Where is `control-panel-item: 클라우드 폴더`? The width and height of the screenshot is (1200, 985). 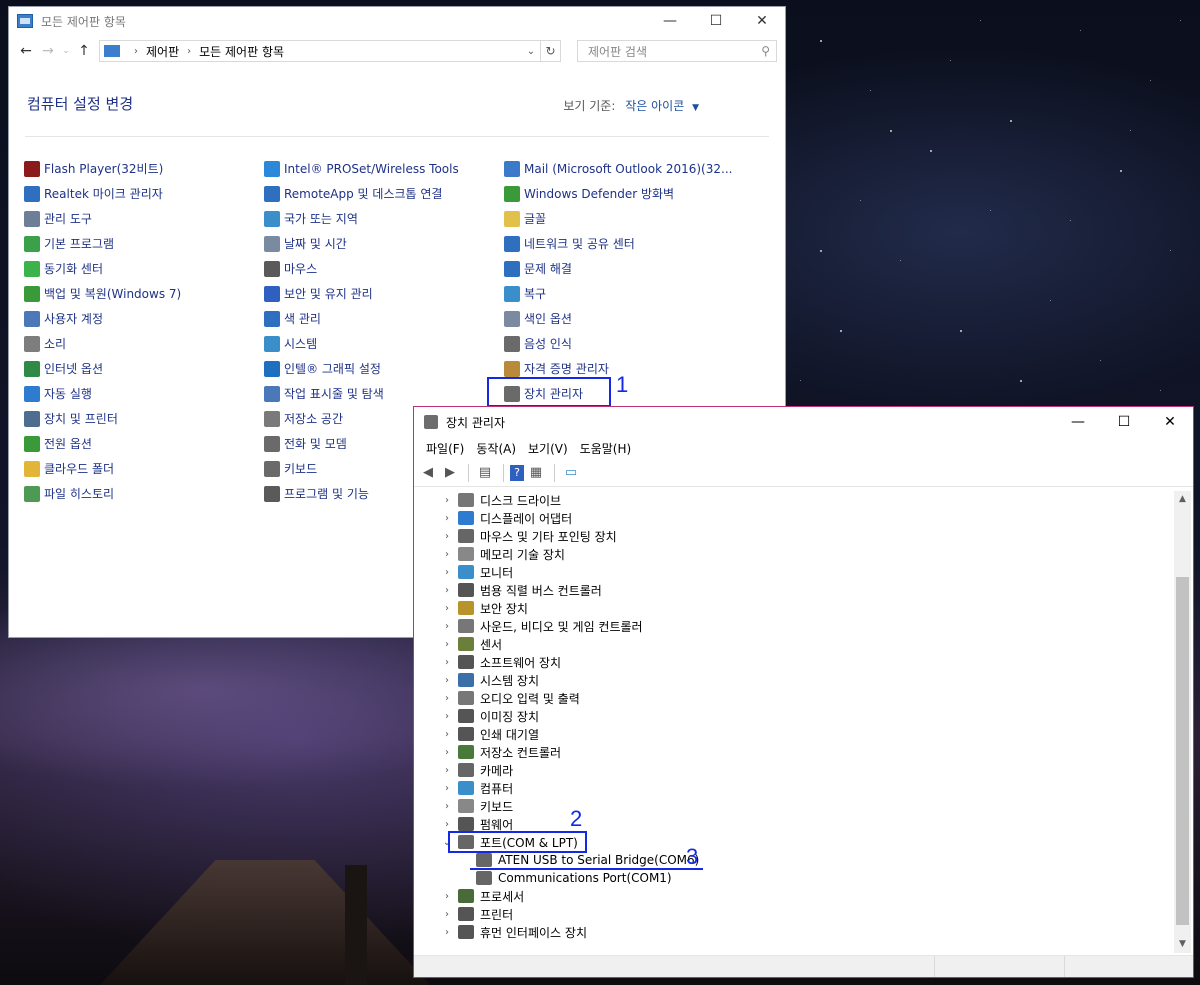 control-panel-item: 클라우드 폴더 is located at coordinates (102, 468).